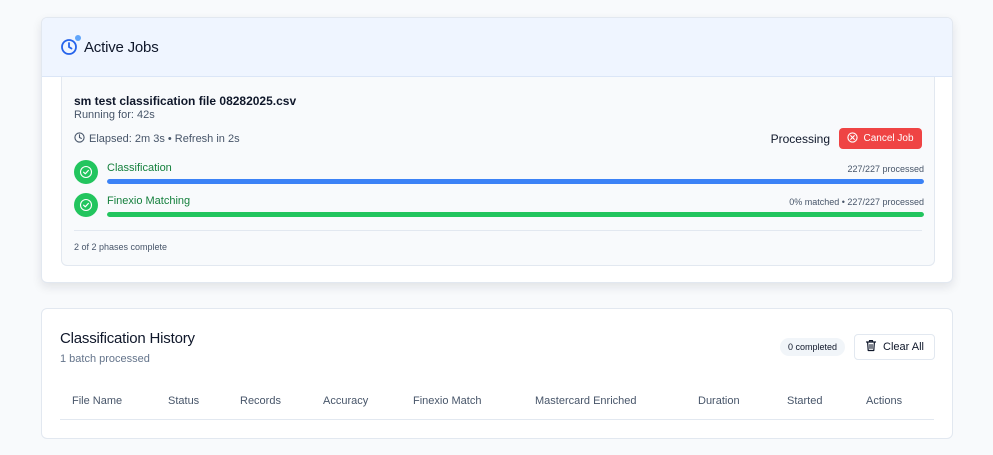 The width and height of the screenshot is (993, 455). What do you see at coordinates (121, 47) in the screenshot?
I see `active-jobs-title: Active Jobs` at bounding box center [121, 47].